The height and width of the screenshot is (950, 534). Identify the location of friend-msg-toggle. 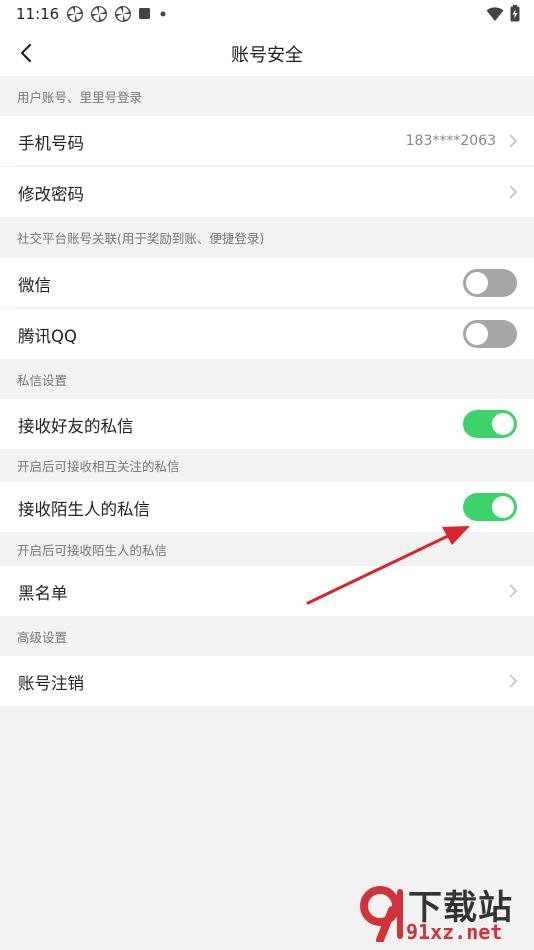
(490, 424).